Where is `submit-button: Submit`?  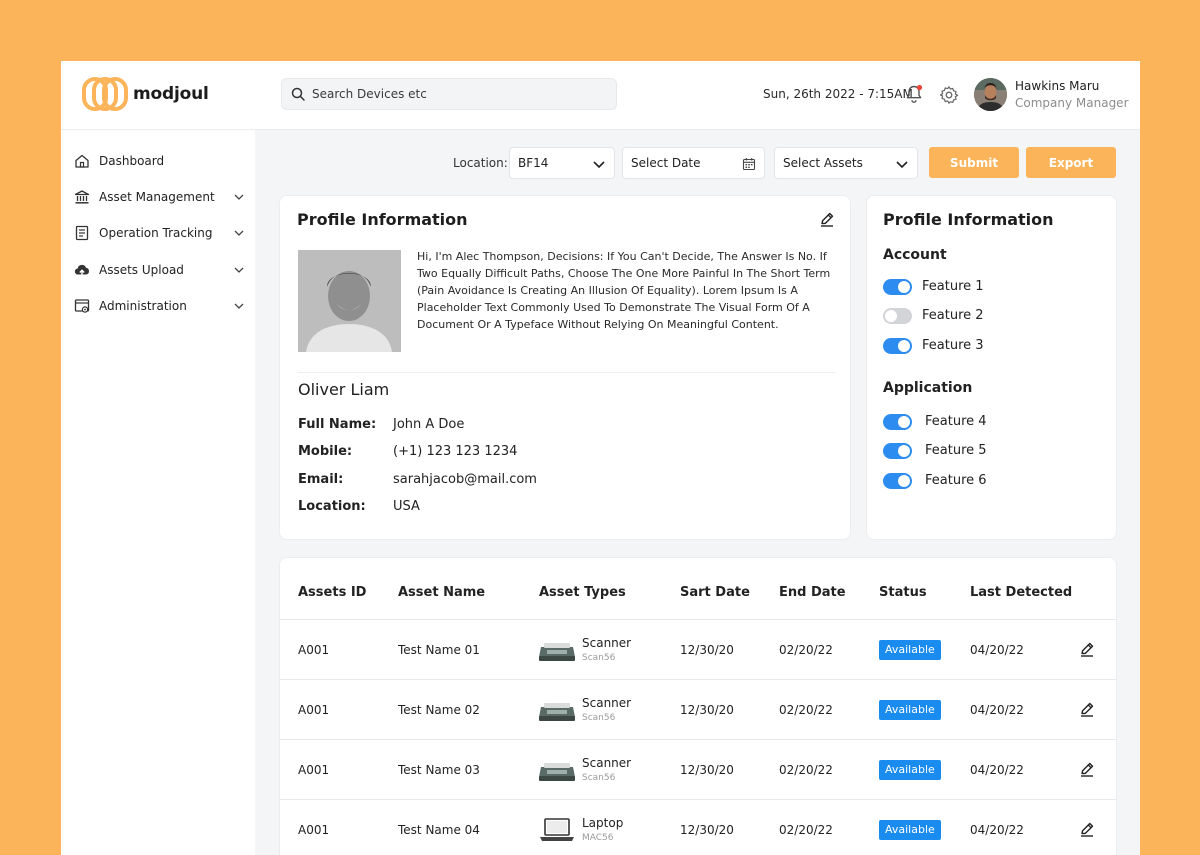 submit-button: Submit is located at coordinates (974, 162).